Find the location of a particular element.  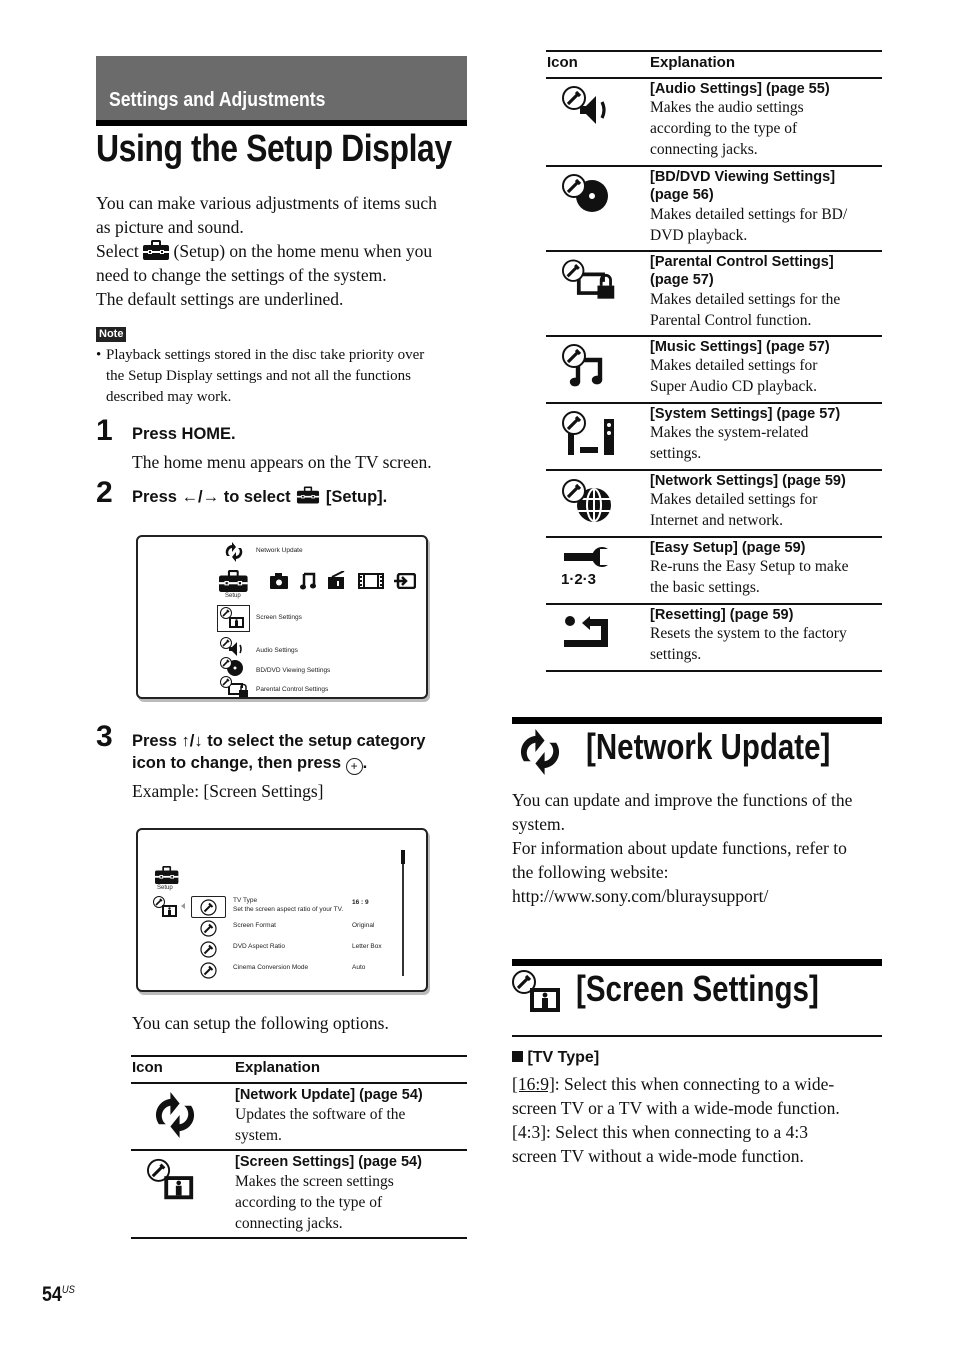

section-label: Settings and Adjustments is located at coordinates (217, 100).